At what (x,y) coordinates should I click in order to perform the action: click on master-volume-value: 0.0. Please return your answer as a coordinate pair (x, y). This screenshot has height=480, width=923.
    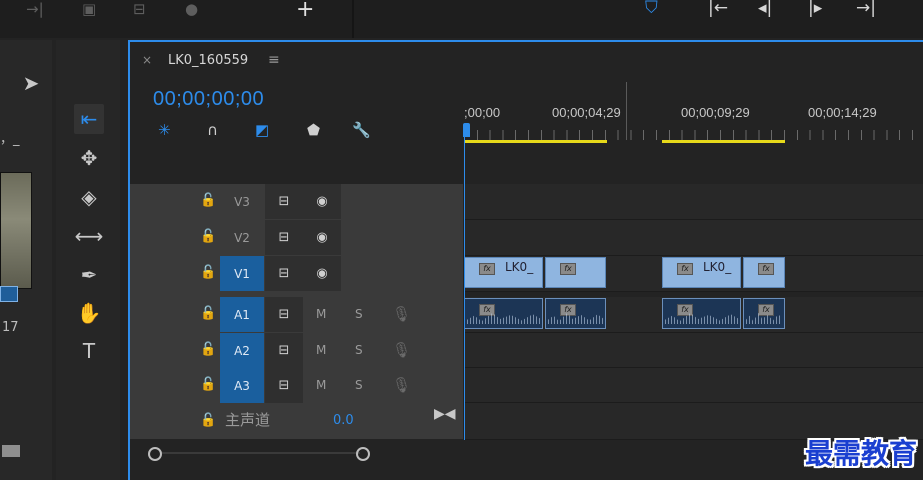
    Looking at the image, I should click on (343, 420).